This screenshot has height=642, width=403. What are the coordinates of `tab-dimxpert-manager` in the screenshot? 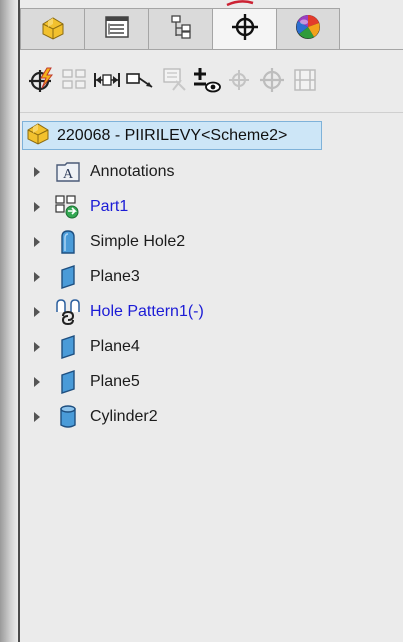 It's located at (244, 29).